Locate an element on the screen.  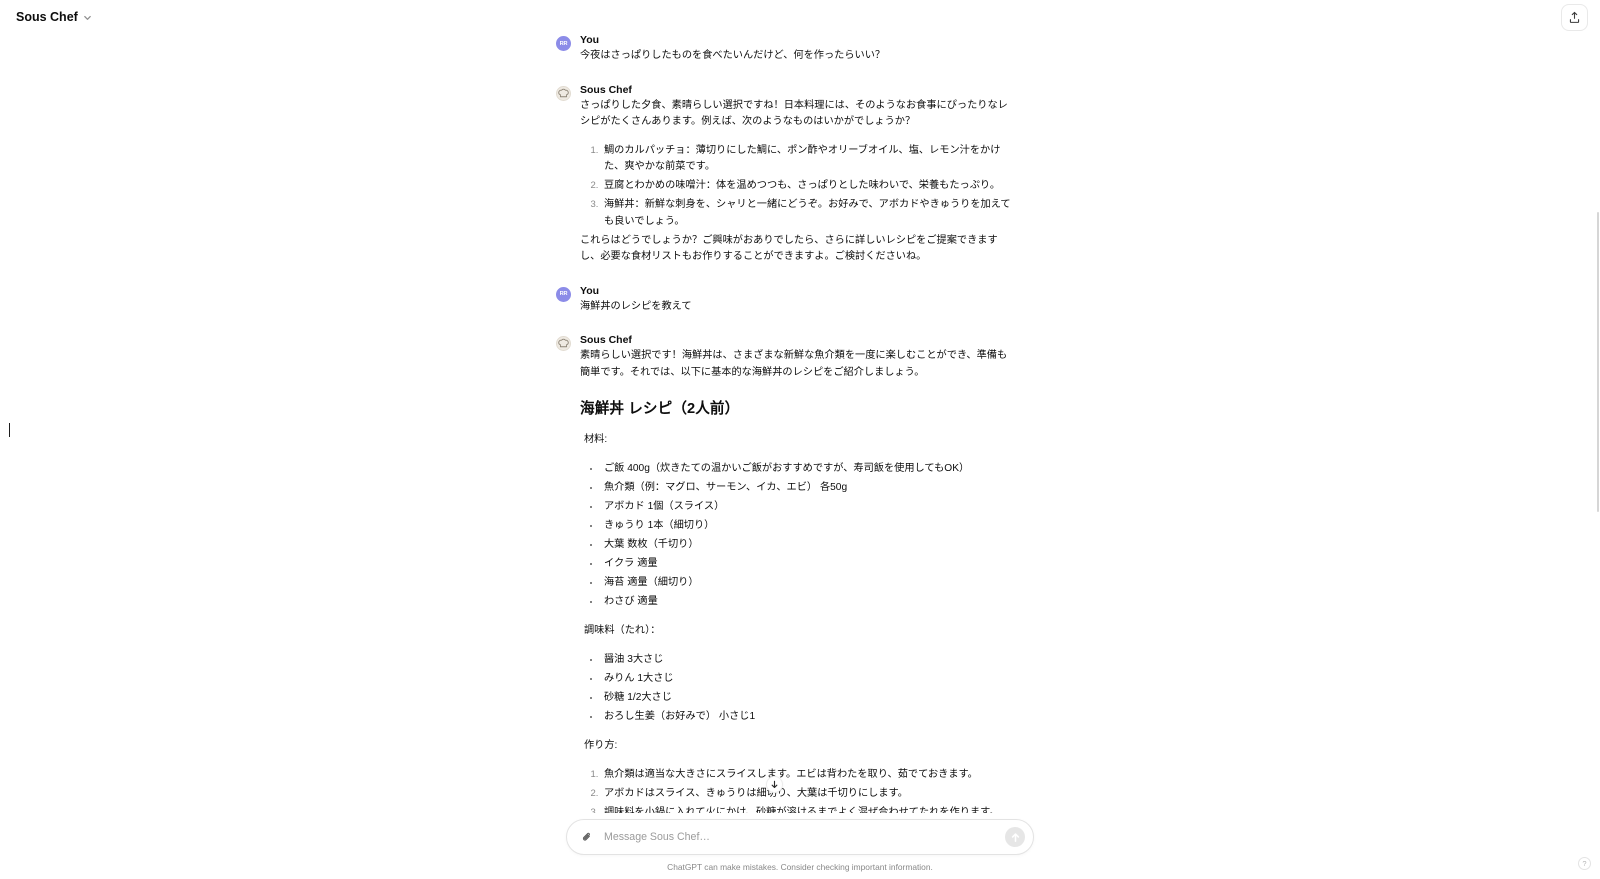
paragraph: 今夜はさっぱりしたものを食べたいんだけど、何を作ったらいい？ is located at coordinates (733, 55).